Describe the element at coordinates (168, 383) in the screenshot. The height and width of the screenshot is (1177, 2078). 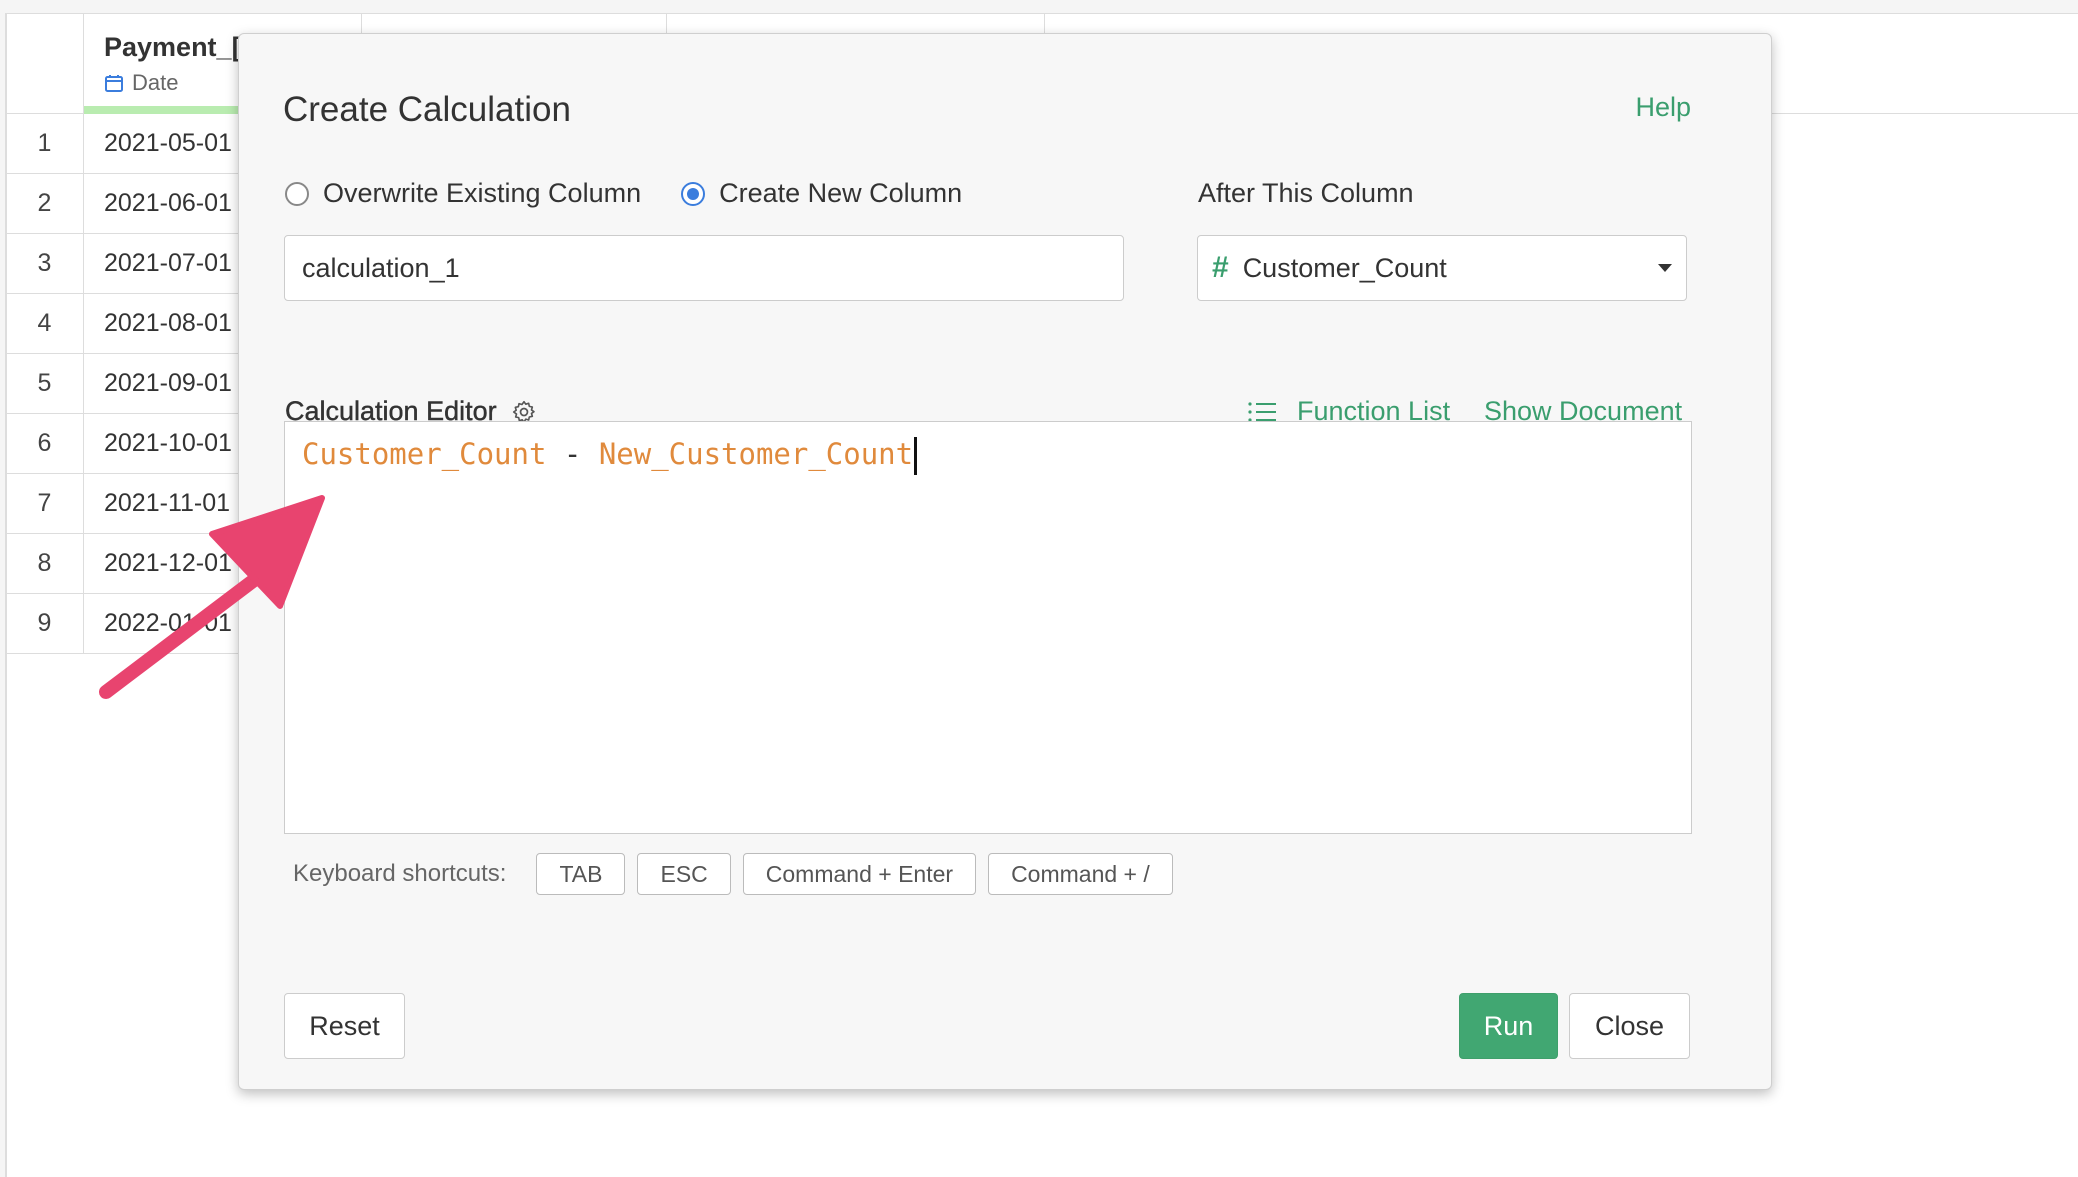
I see `cell-value: 2021-09-01` at that location.